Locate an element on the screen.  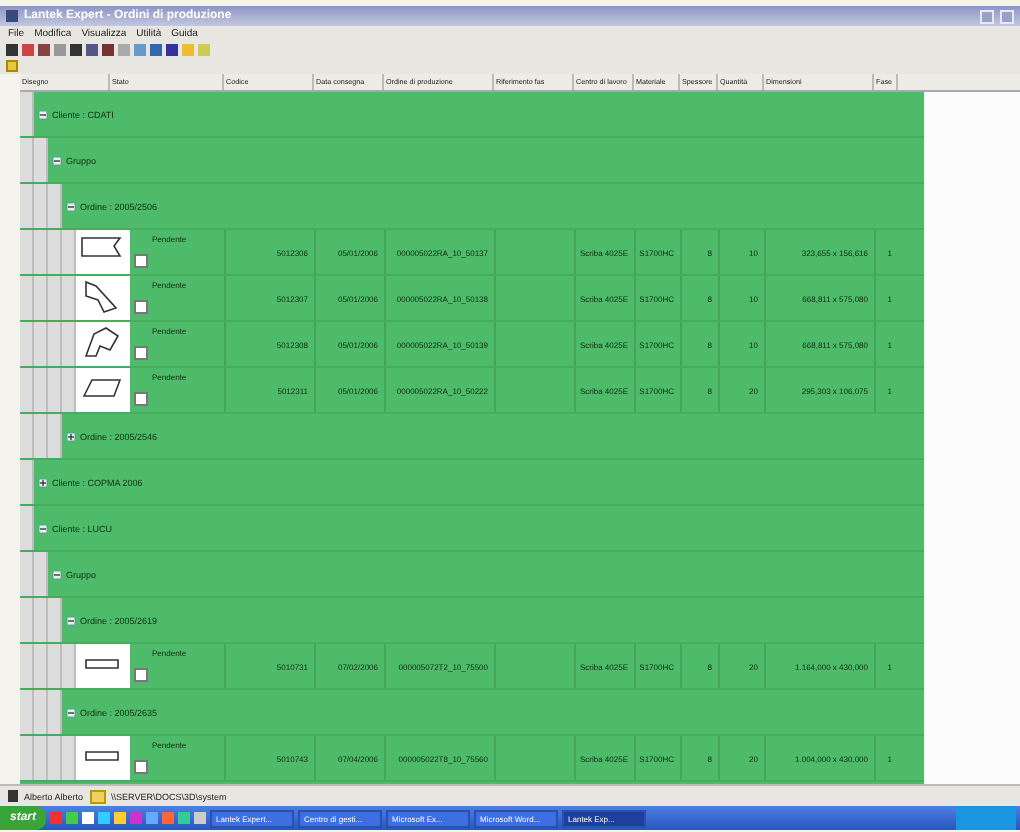
minimize-button is located at coordinates (987, 16).